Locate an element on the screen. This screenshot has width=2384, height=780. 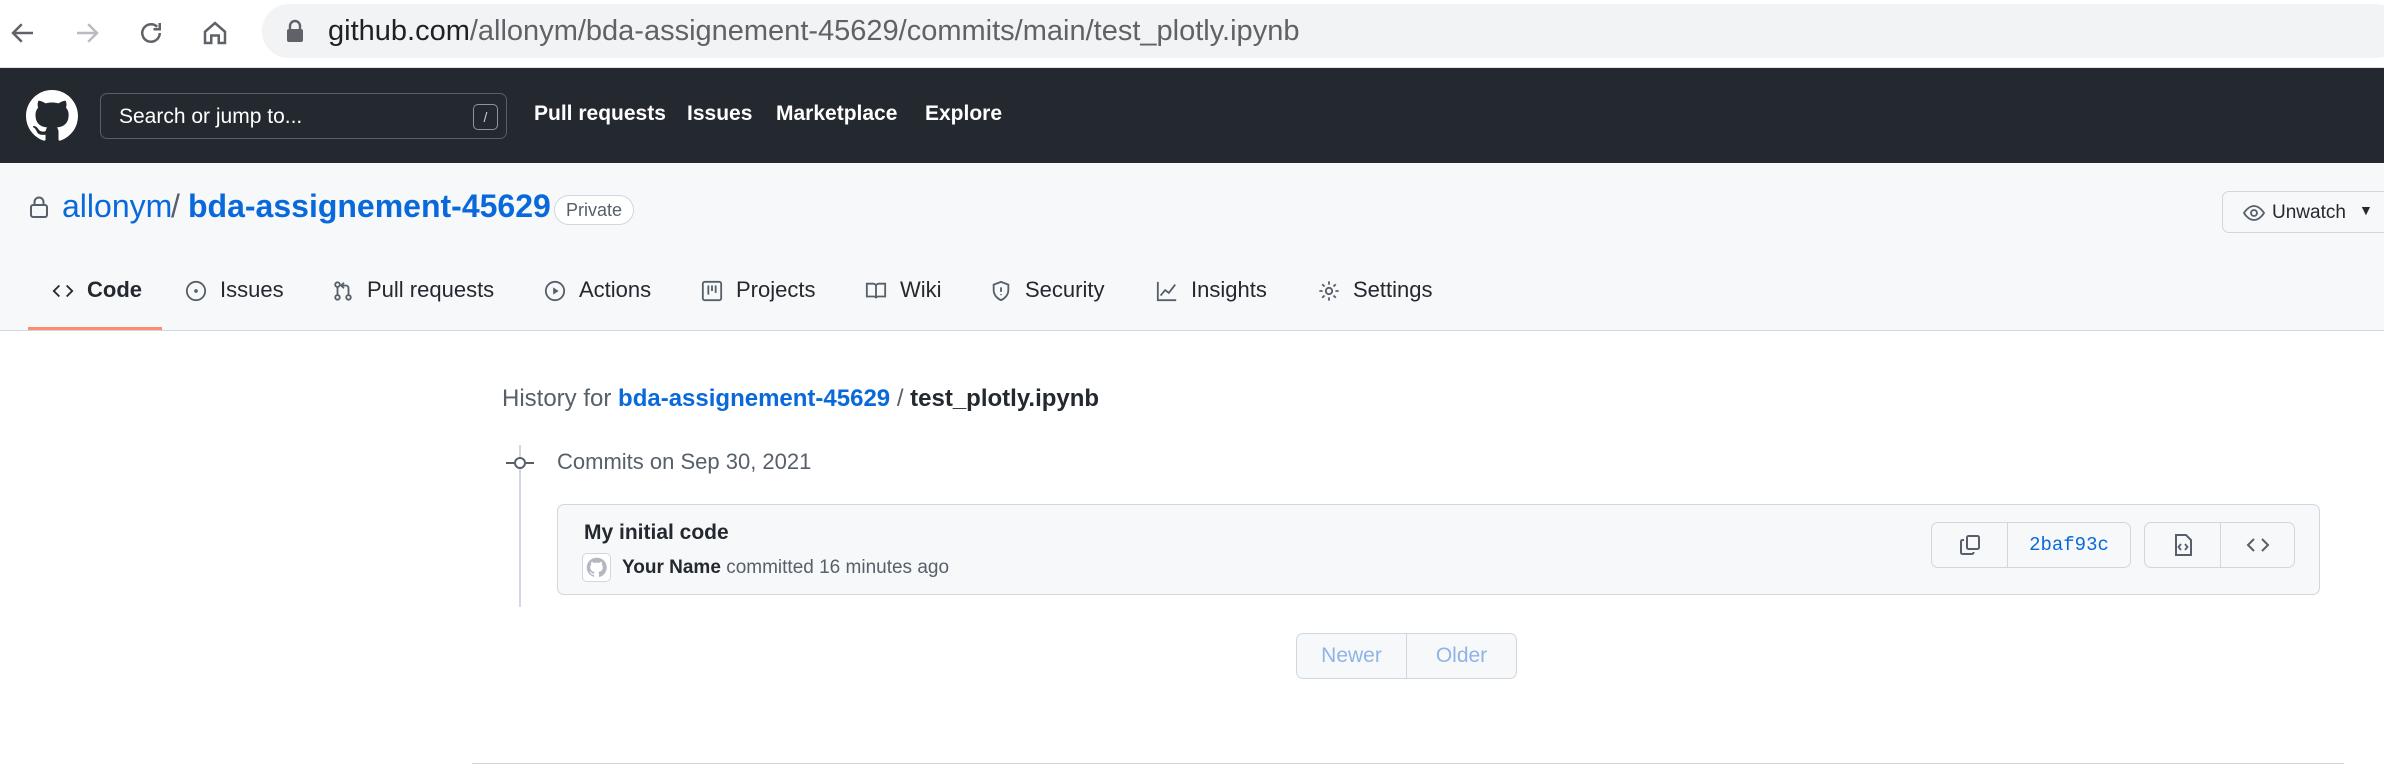
sha-button-group: 2baf93c is located at coordinates (2031, 545).